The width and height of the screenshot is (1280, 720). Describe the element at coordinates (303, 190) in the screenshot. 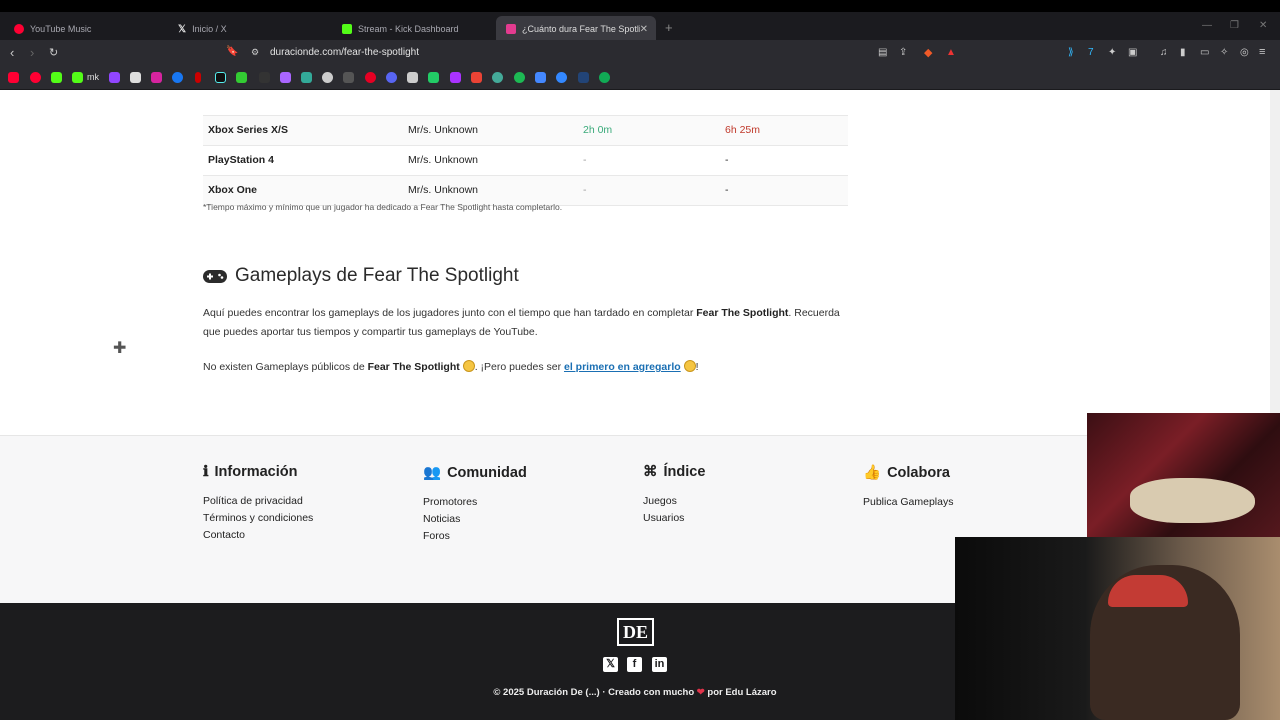

I see `platform-cell: Xbox One` at that location.